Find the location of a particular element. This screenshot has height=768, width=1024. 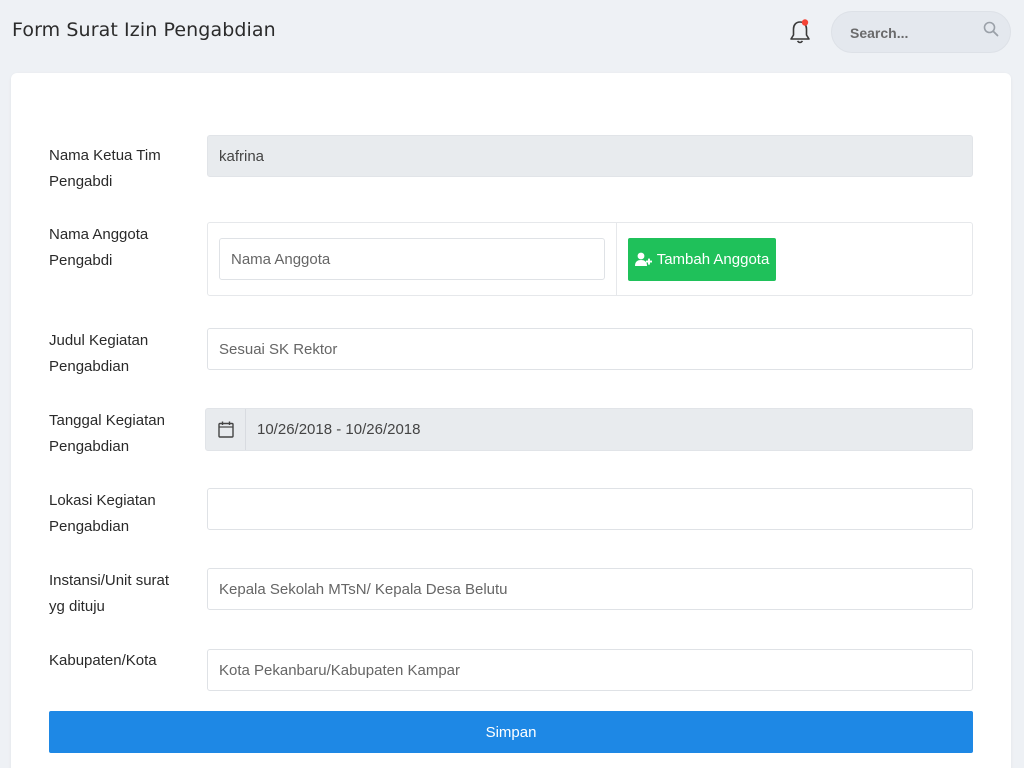

lokasi-input is located at coordinates (590, 509).